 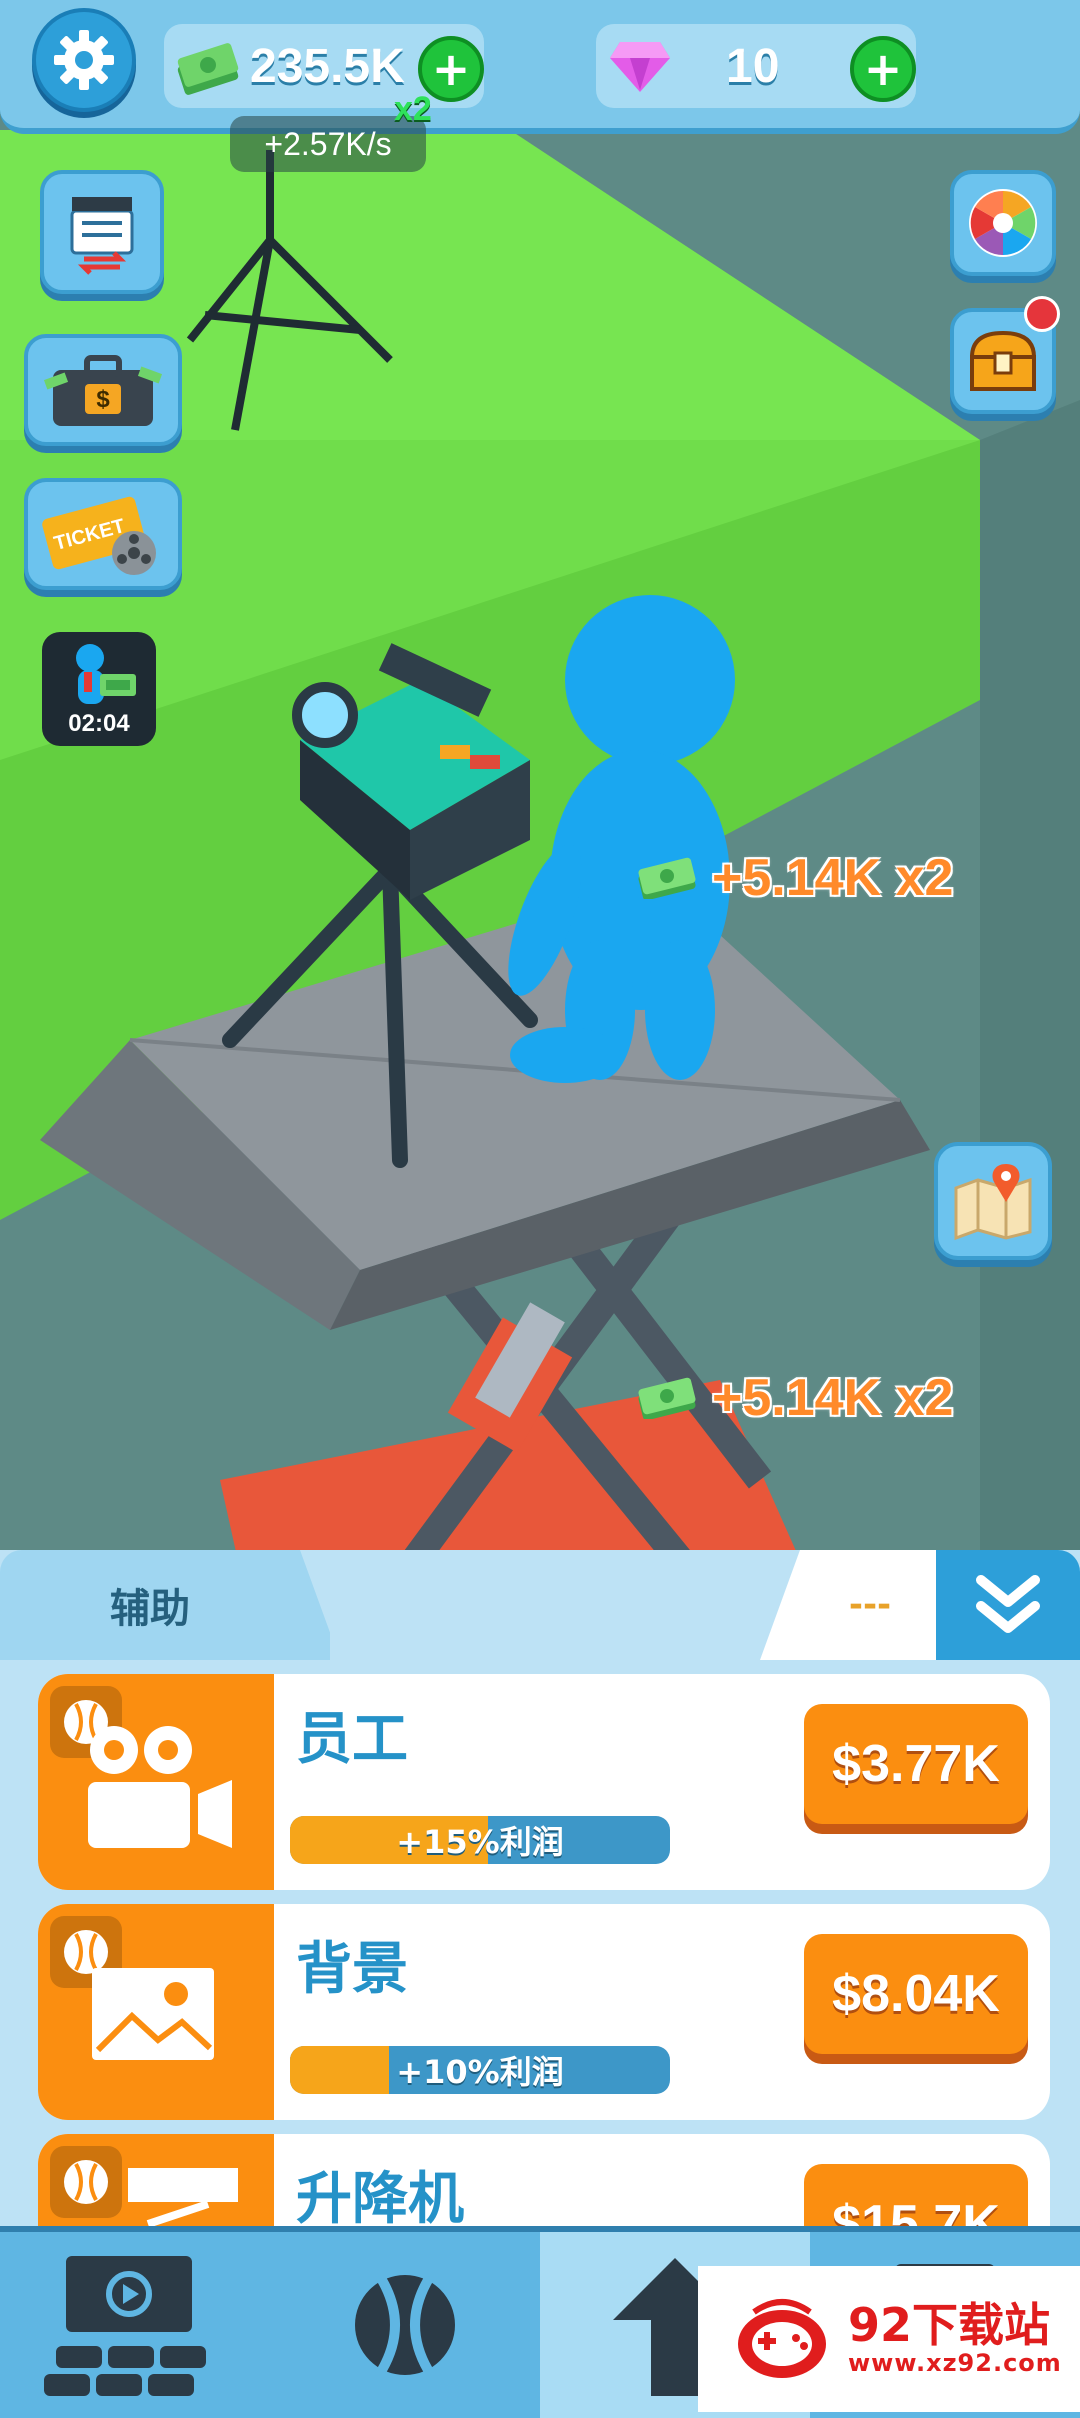 What do you see at coordinates (540, 67) in the screenshot?
I see `top-bar: 235.5K + 10 +` at bounding box center [540, 67].